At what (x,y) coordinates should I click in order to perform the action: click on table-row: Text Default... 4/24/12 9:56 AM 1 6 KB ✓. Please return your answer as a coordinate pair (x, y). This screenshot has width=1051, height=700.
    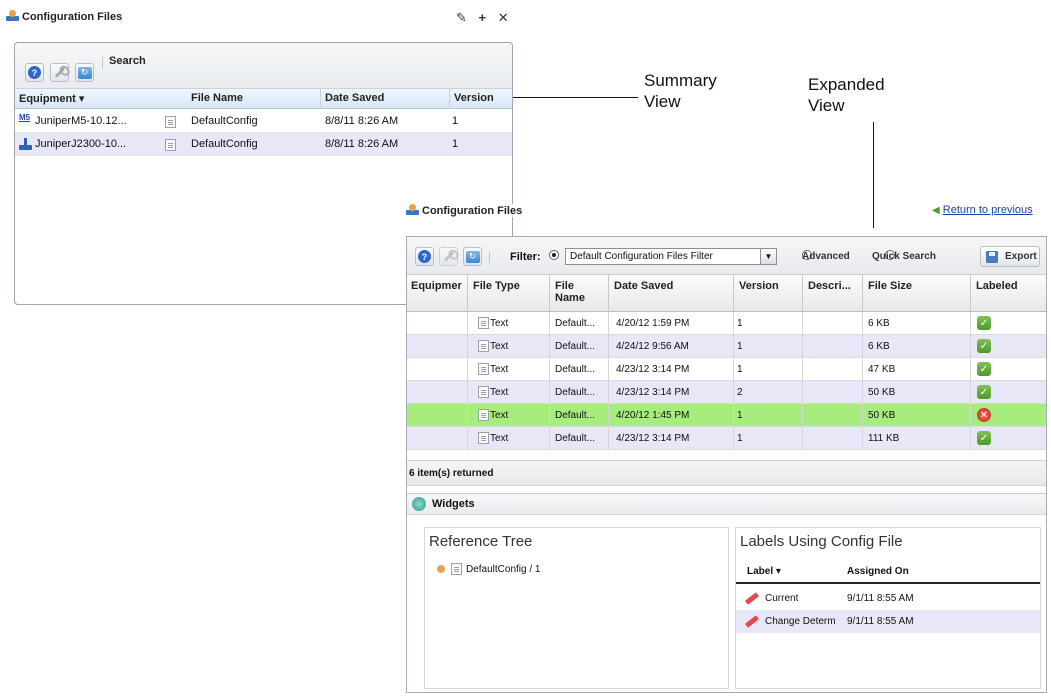
    Looking at the image, I should click on (726, 346).